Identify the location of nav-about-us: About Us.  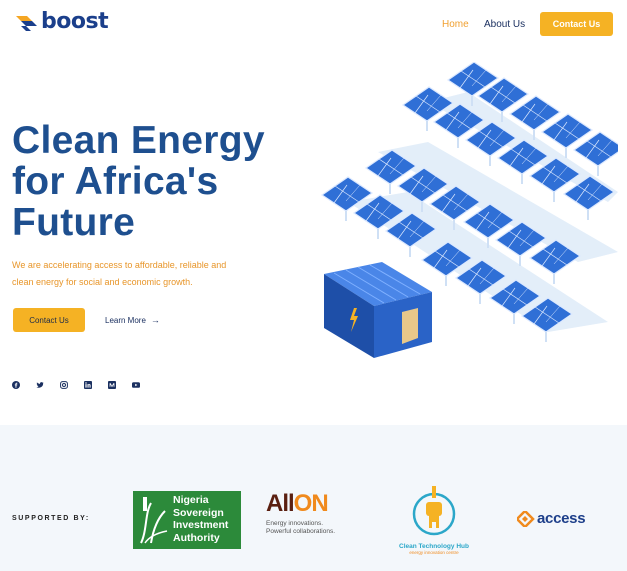
(504, 24).